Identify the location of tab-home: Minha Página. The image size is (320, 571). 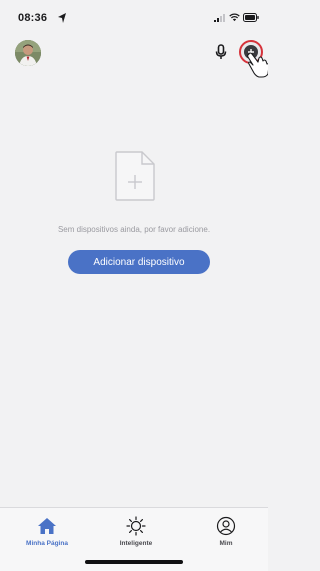
(47, 536).